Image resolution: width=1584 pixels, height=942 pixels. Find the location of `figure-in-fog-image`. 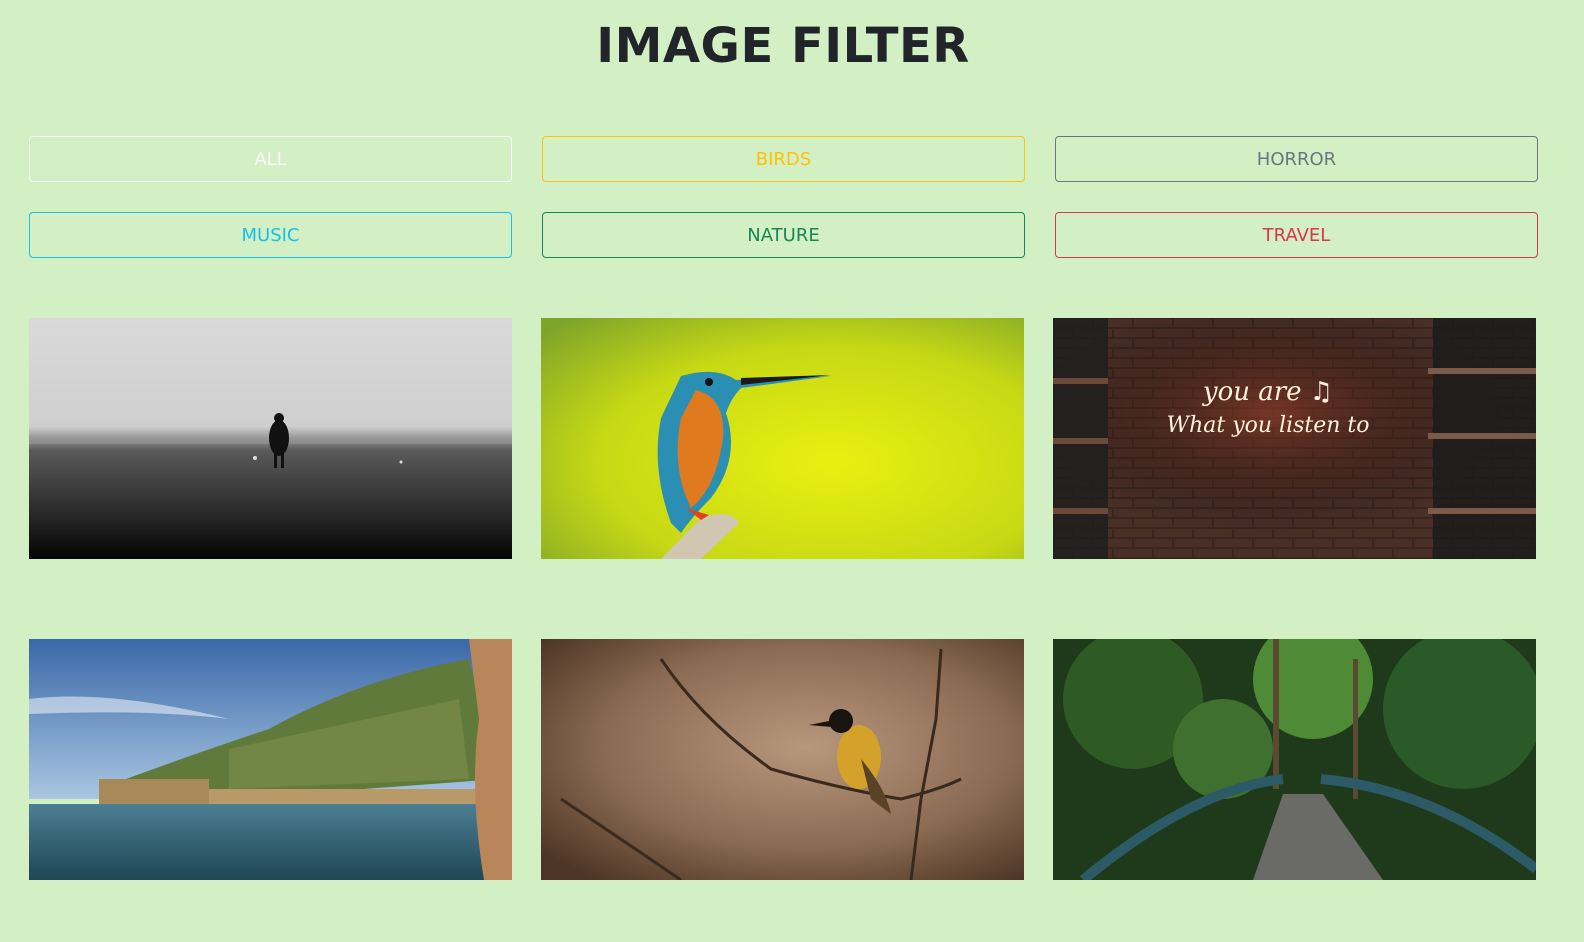

figure-in-fog-image is located at coordinates (270, 438).